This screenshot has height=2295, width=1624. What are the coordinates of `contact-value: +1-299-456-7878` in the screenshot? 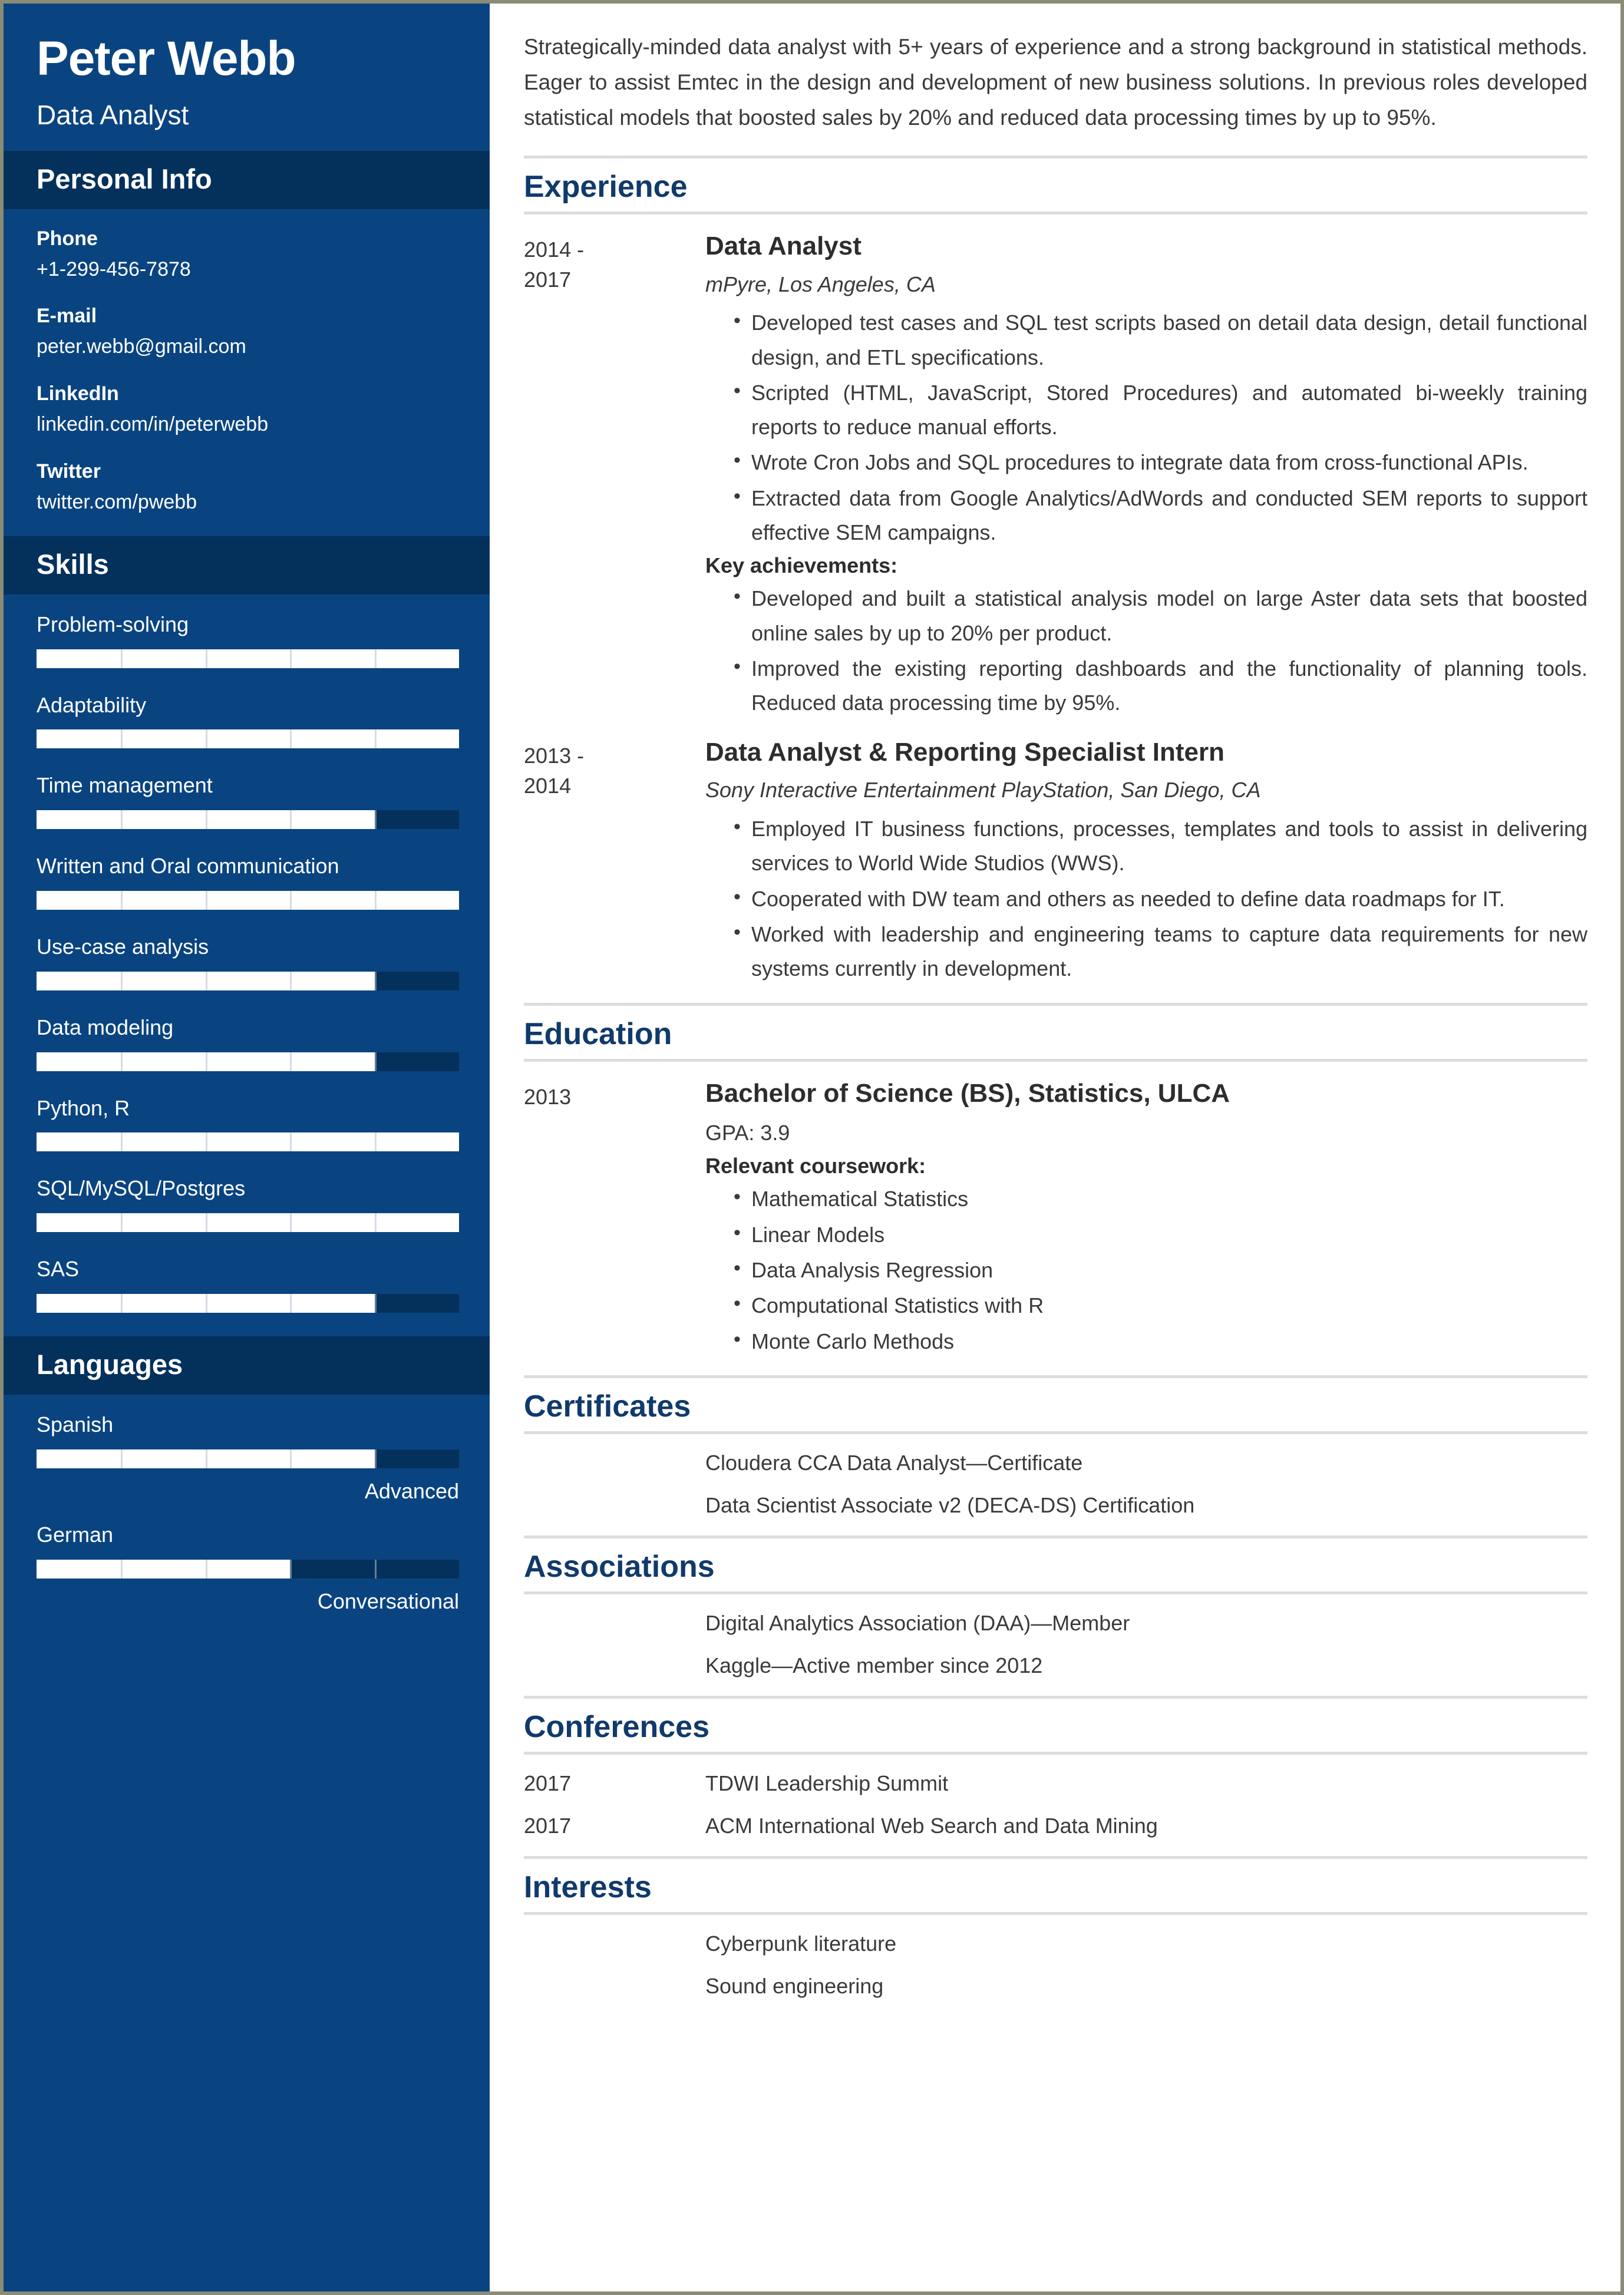 It's located at (247, 269).